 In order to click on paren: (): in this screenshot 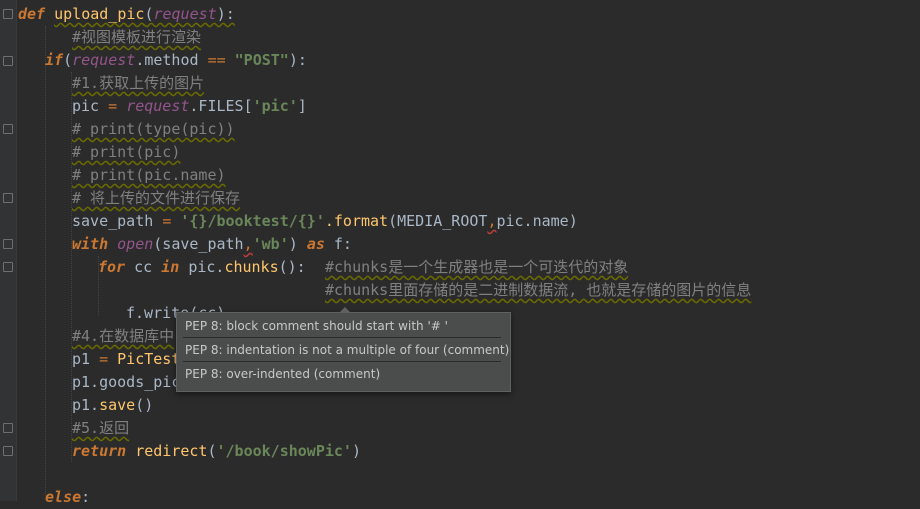, I will do `click(292, 267)`.